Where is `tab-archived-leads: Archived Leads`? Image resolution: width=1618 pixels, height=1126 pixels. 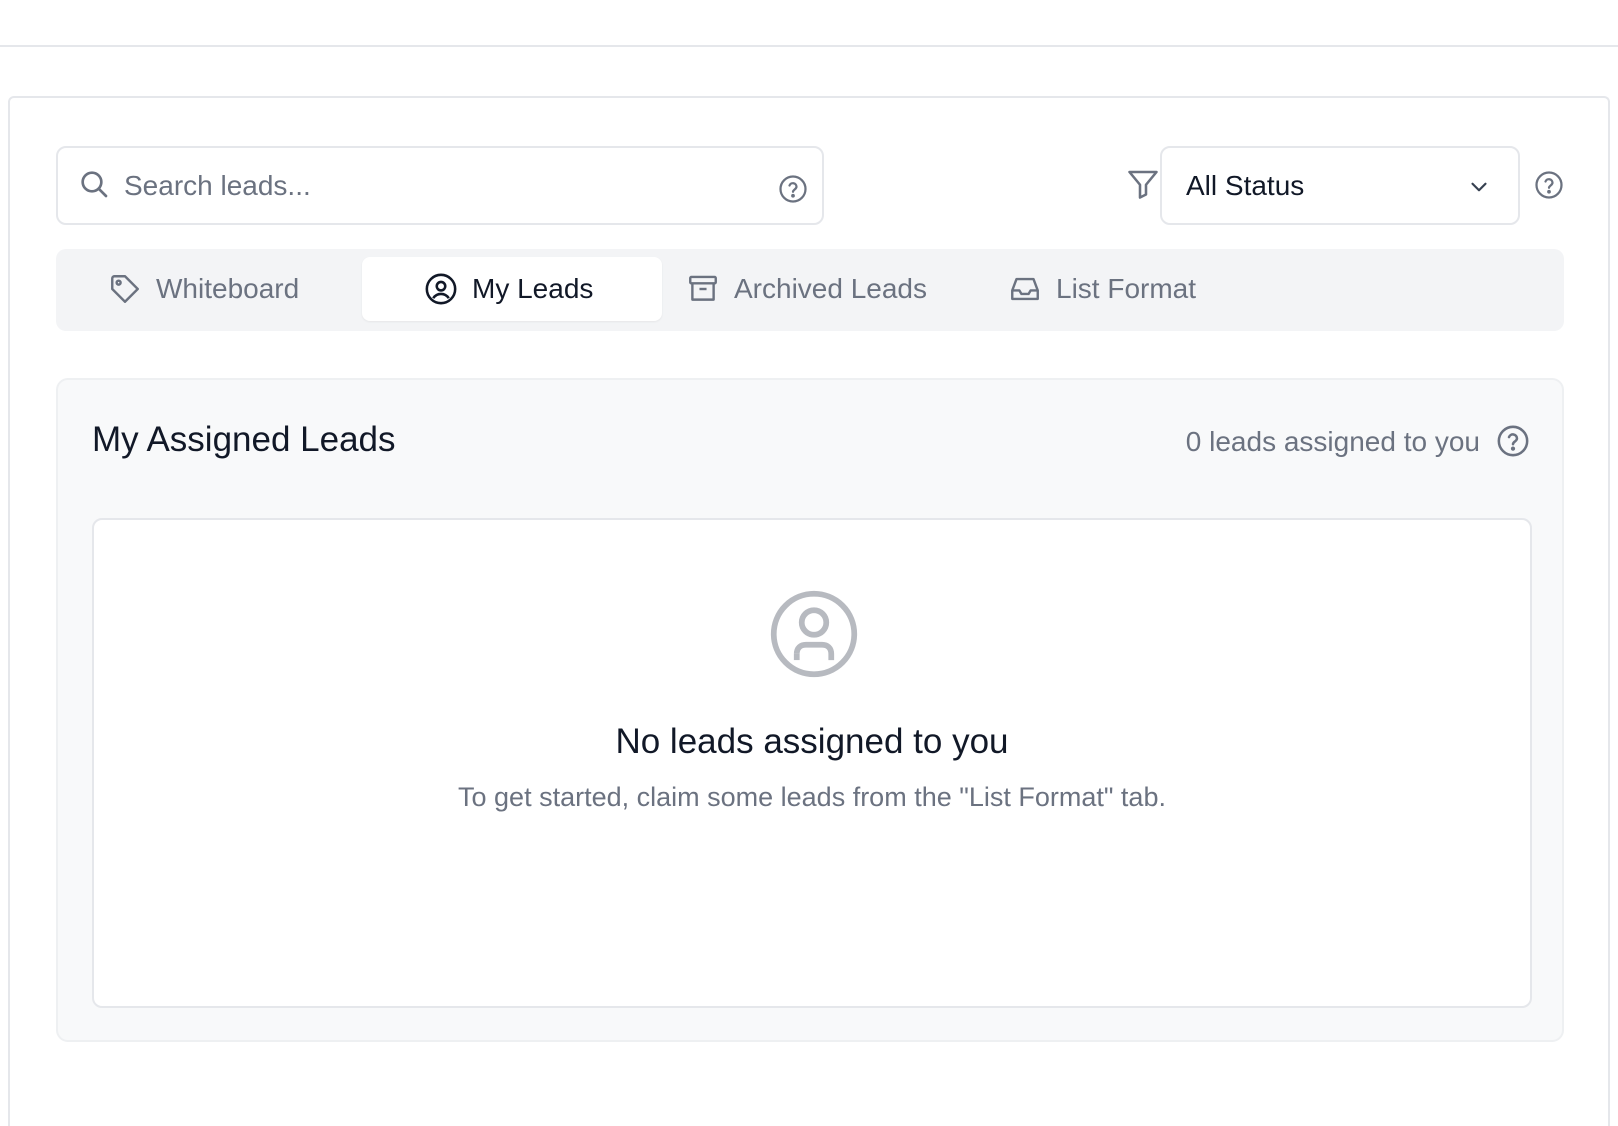
tab-archived-leads: Archived Leads is located at coordinates (806, 289).